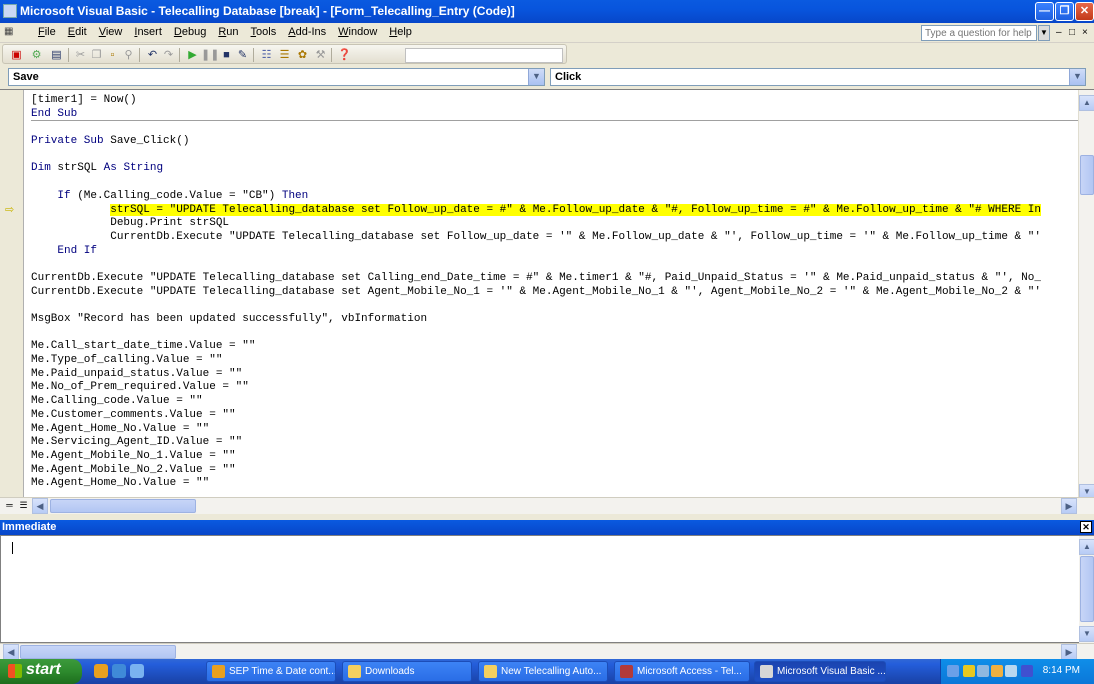  What do you see at coordinates (276, 77) in the screenshot?
I see `object-combo: Save ▼` at bounding box center [276, 77].